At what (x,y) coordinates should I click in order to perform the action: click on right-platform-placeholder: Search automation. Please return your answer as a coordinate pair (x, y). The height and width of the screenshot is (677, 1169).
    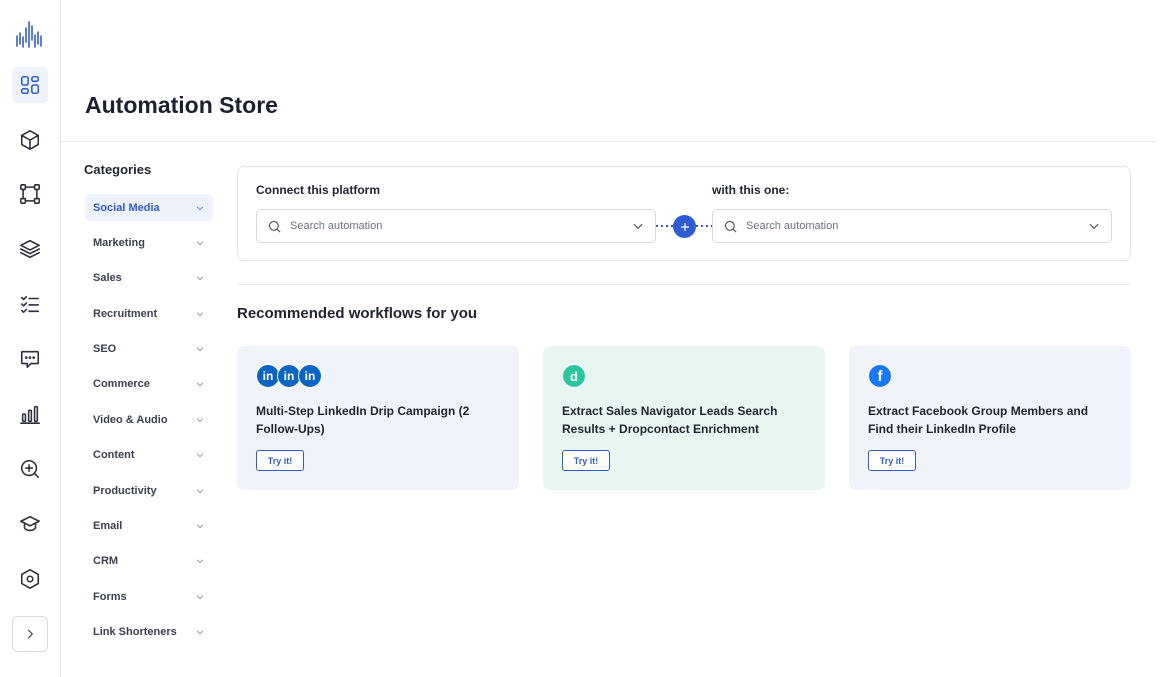
    Looking at the image, I should click on (792, 226).